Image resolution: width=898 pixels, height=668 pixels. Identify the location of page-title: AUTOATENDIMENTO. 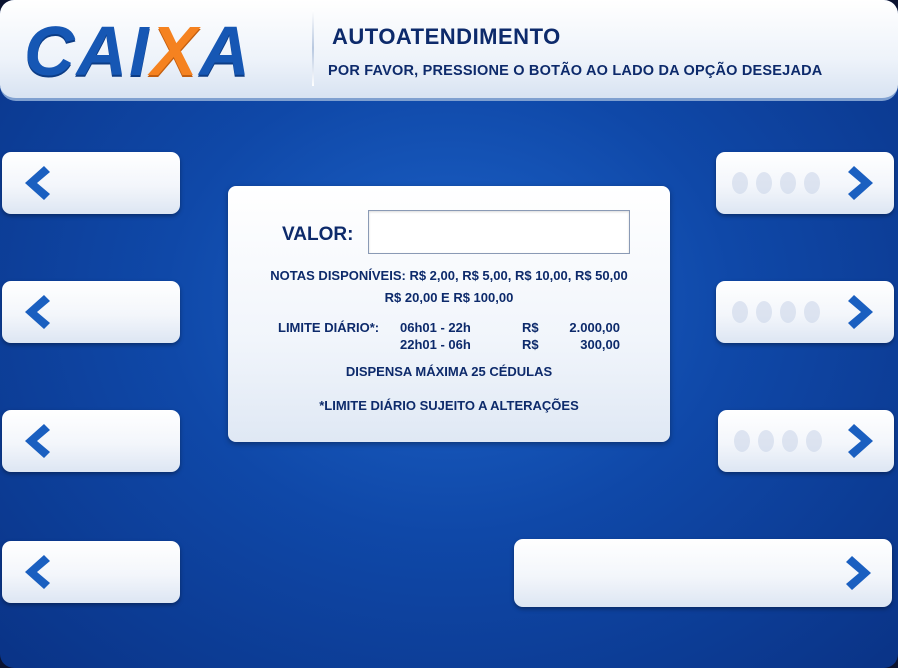
(446, 36).